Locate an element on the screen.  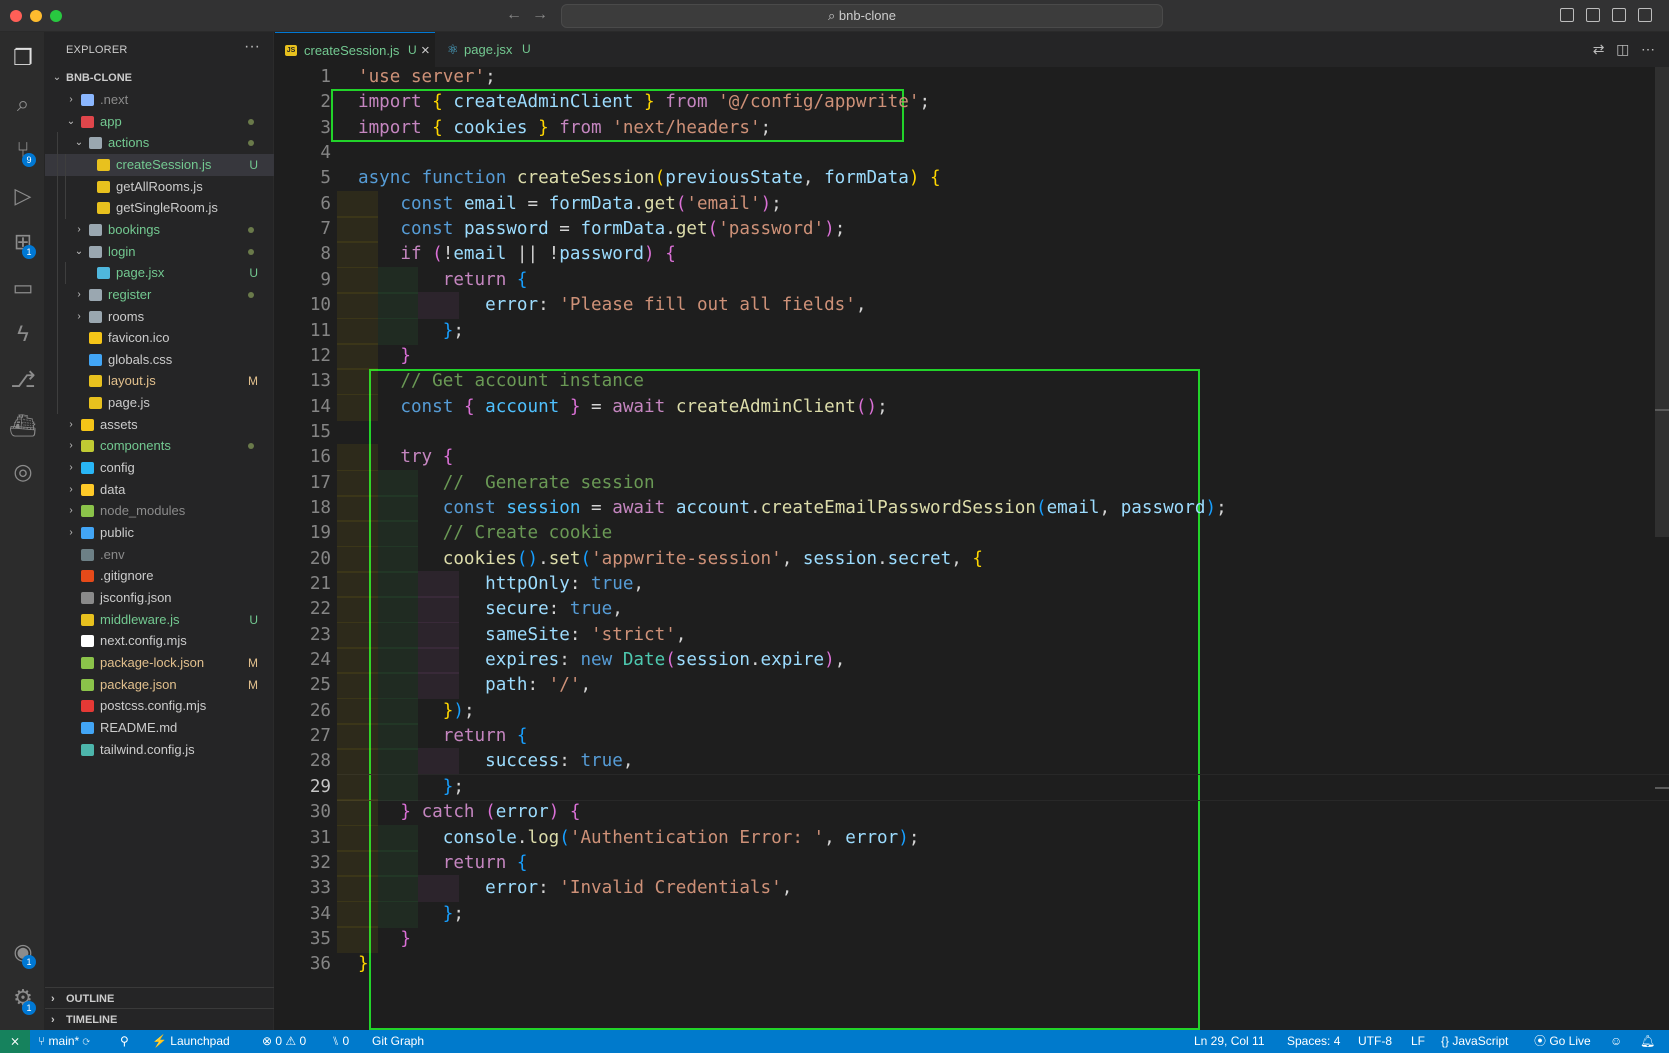
line-number: 34 is located at coordinates (320, 913).